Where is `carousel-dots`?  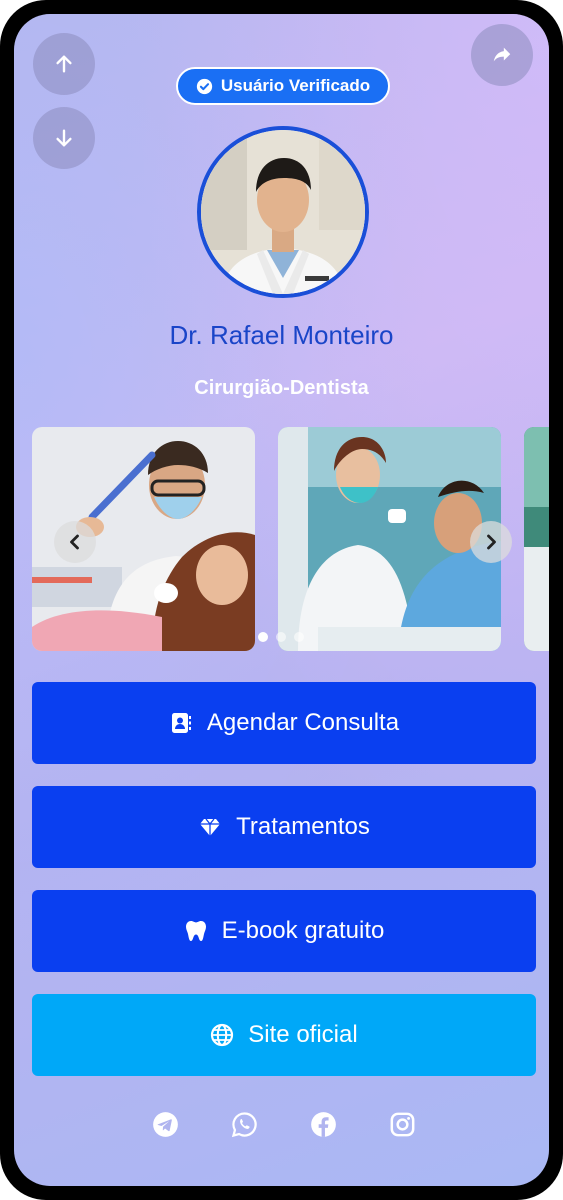
carousel-dots is located at coordinates (281, 637).